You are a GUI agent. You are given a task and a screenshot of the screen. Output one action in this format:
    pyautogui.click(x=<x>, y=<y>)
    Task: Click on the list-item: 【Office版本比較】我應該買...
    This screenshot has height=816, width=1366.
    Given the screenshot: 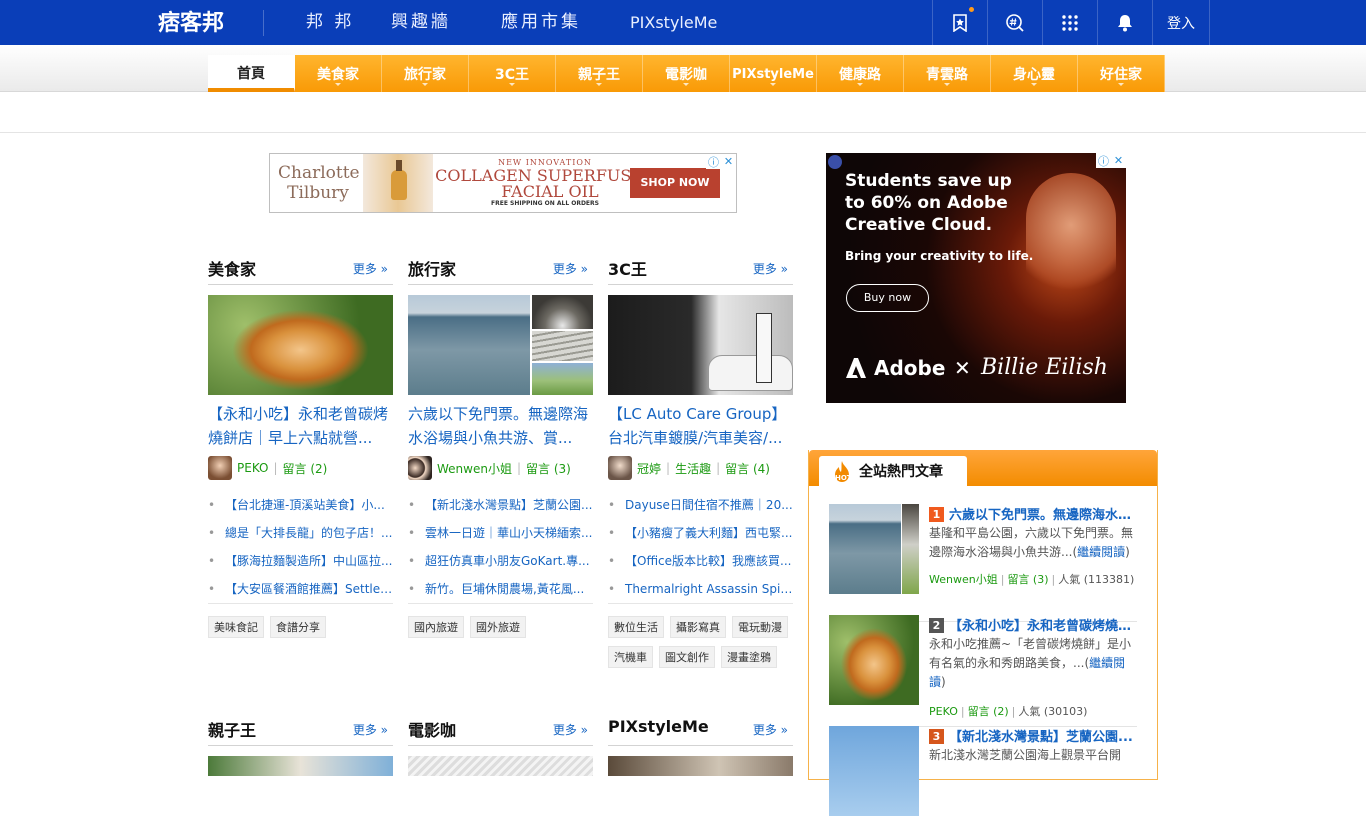 What is the action you would take?
    pyautogui.click(x=700, y=561)
    